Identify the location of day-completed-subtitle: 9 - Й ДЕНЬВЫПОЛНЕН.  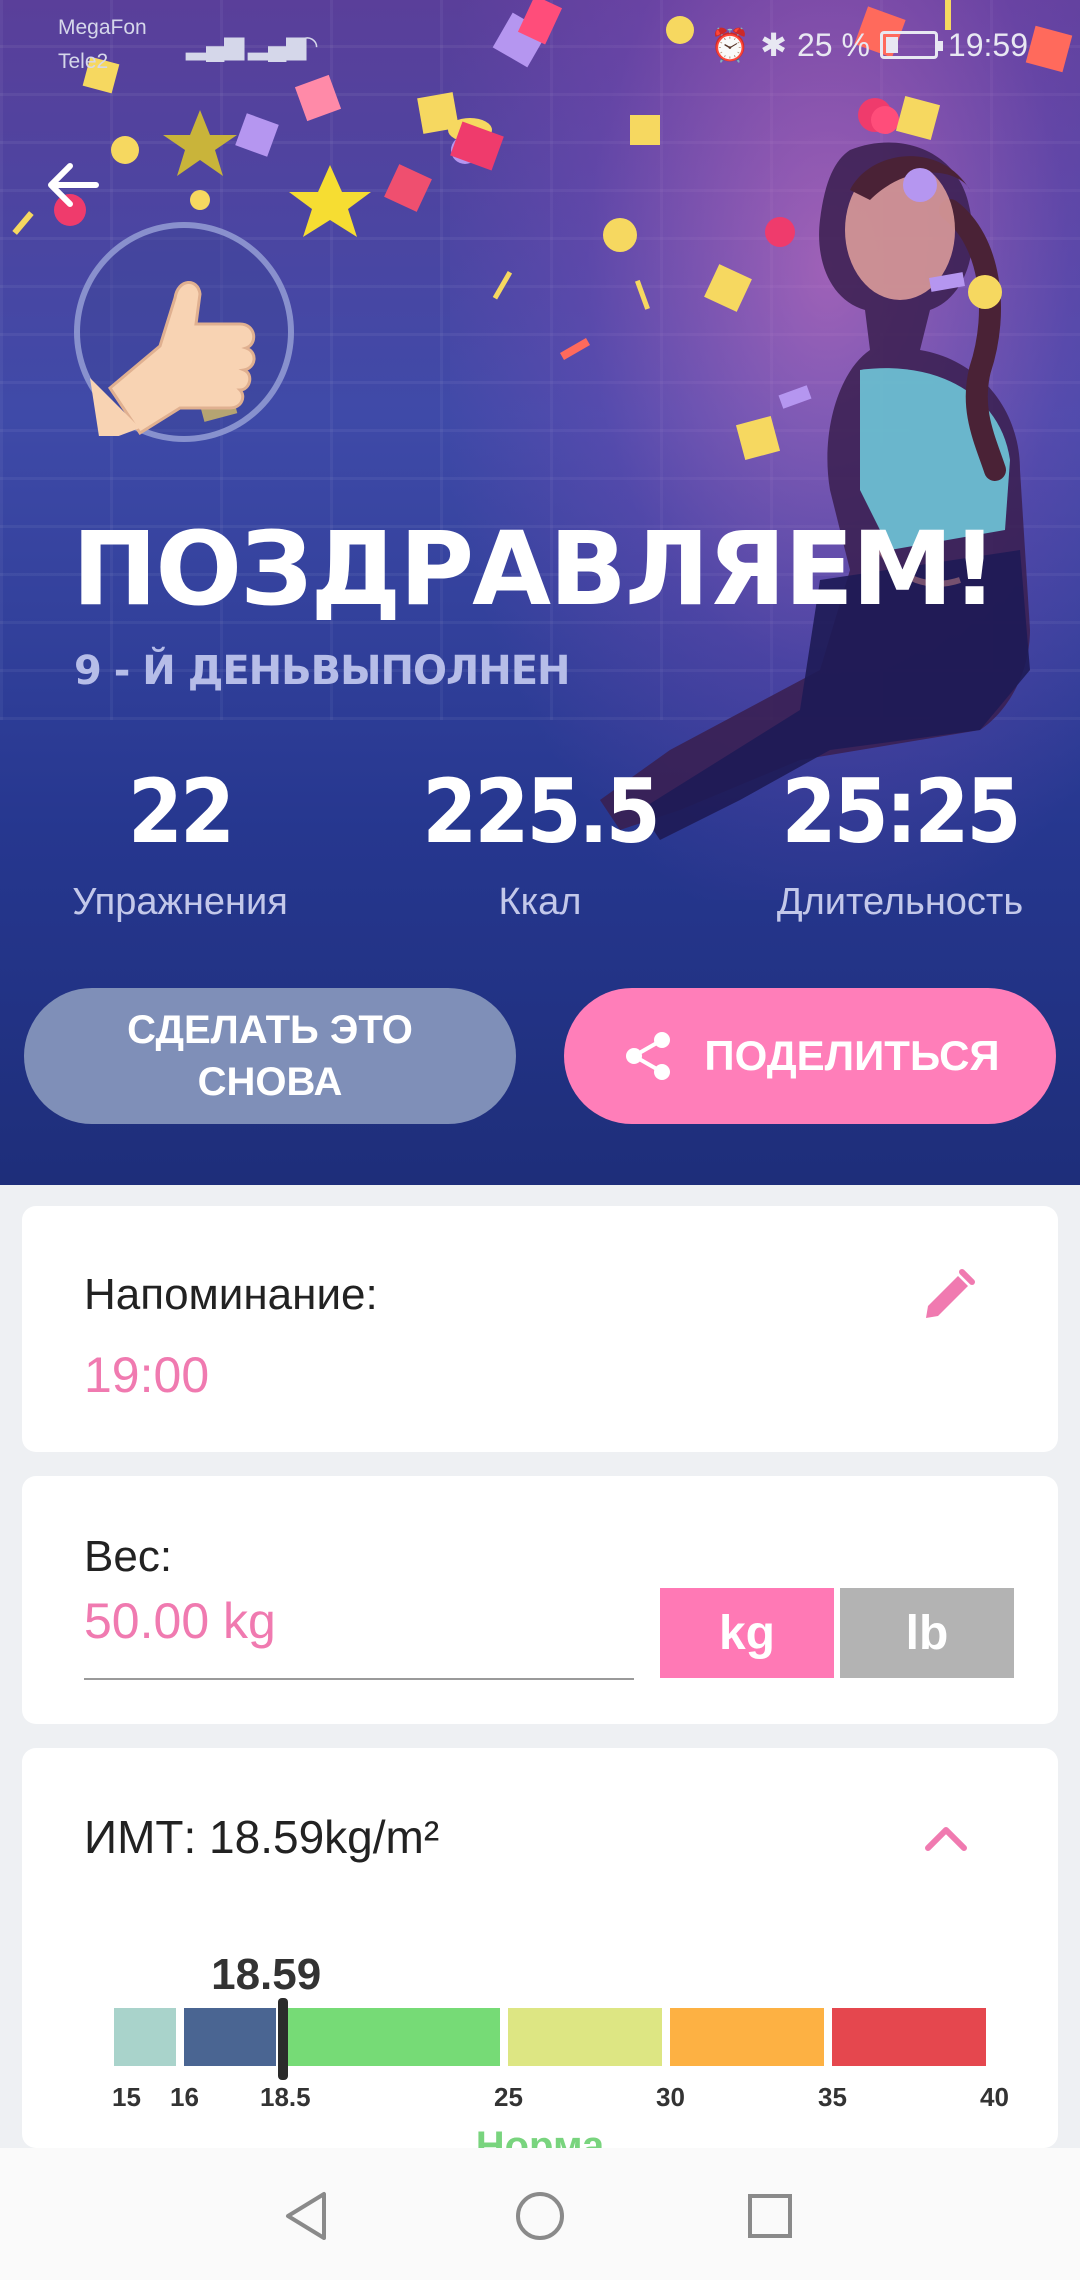
(322, 671).